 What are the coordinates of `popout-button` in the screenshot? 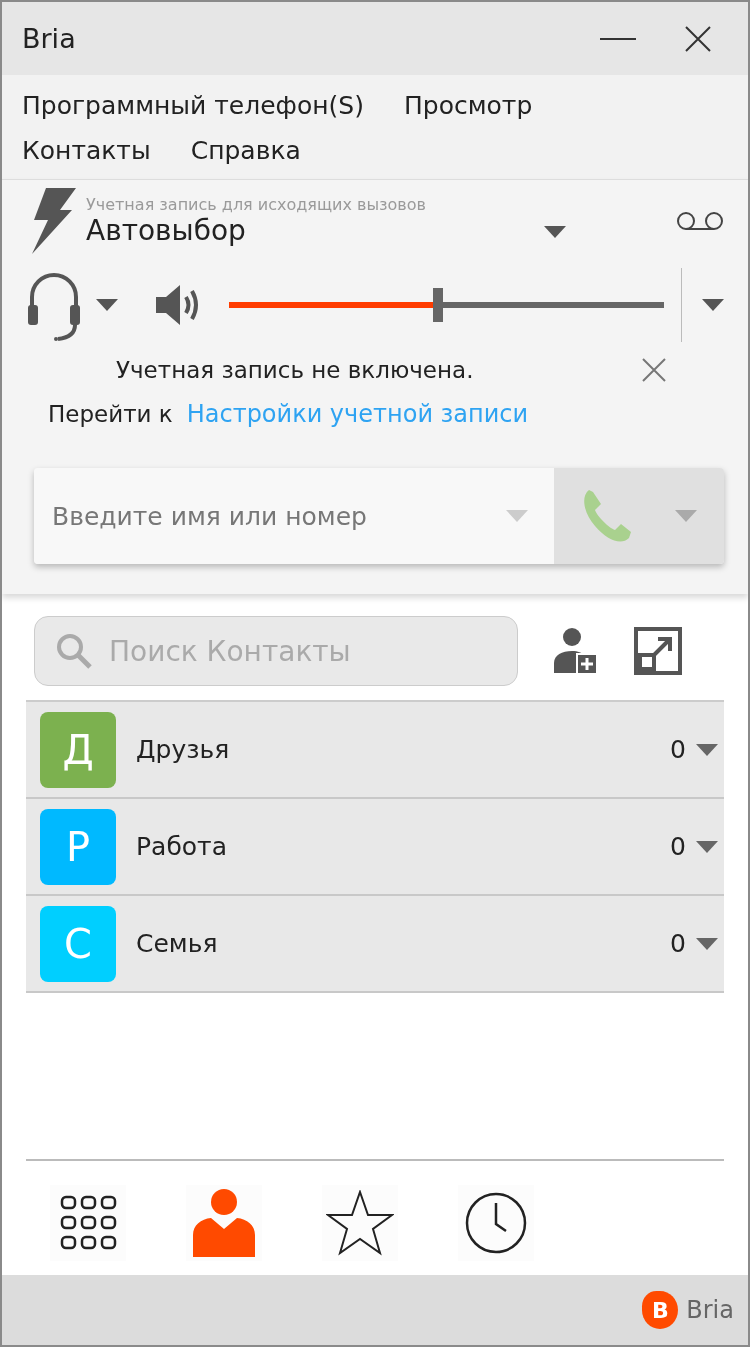 It's located at (658, 651).